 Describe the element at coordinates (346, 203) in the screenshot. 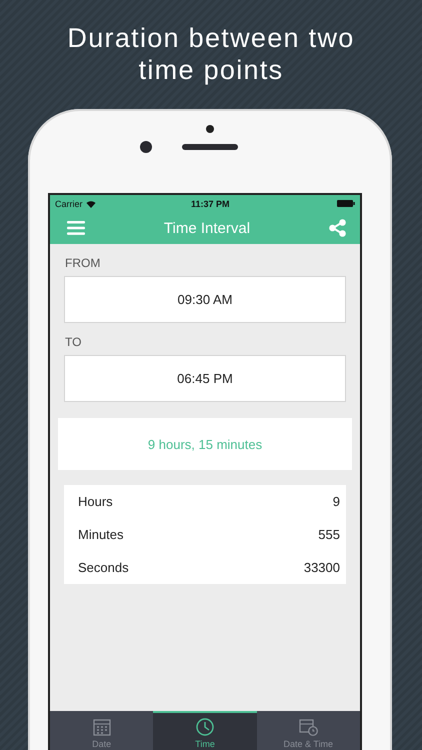

I see `battery-icon` at that location.